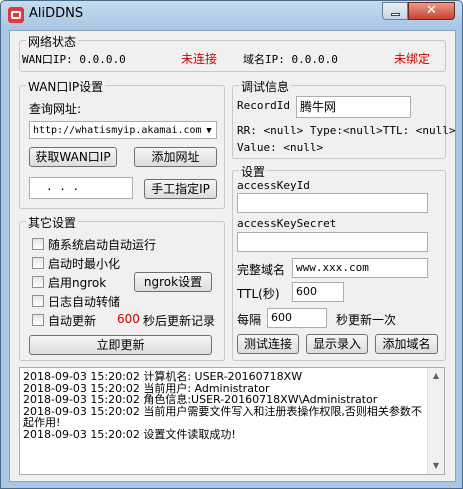 This screenshot has width=463, height=489. What do you see at coordinates (280, 147) in the screenshot?
I see `value-line: Value: <null>` at bounding box center [280, 147].